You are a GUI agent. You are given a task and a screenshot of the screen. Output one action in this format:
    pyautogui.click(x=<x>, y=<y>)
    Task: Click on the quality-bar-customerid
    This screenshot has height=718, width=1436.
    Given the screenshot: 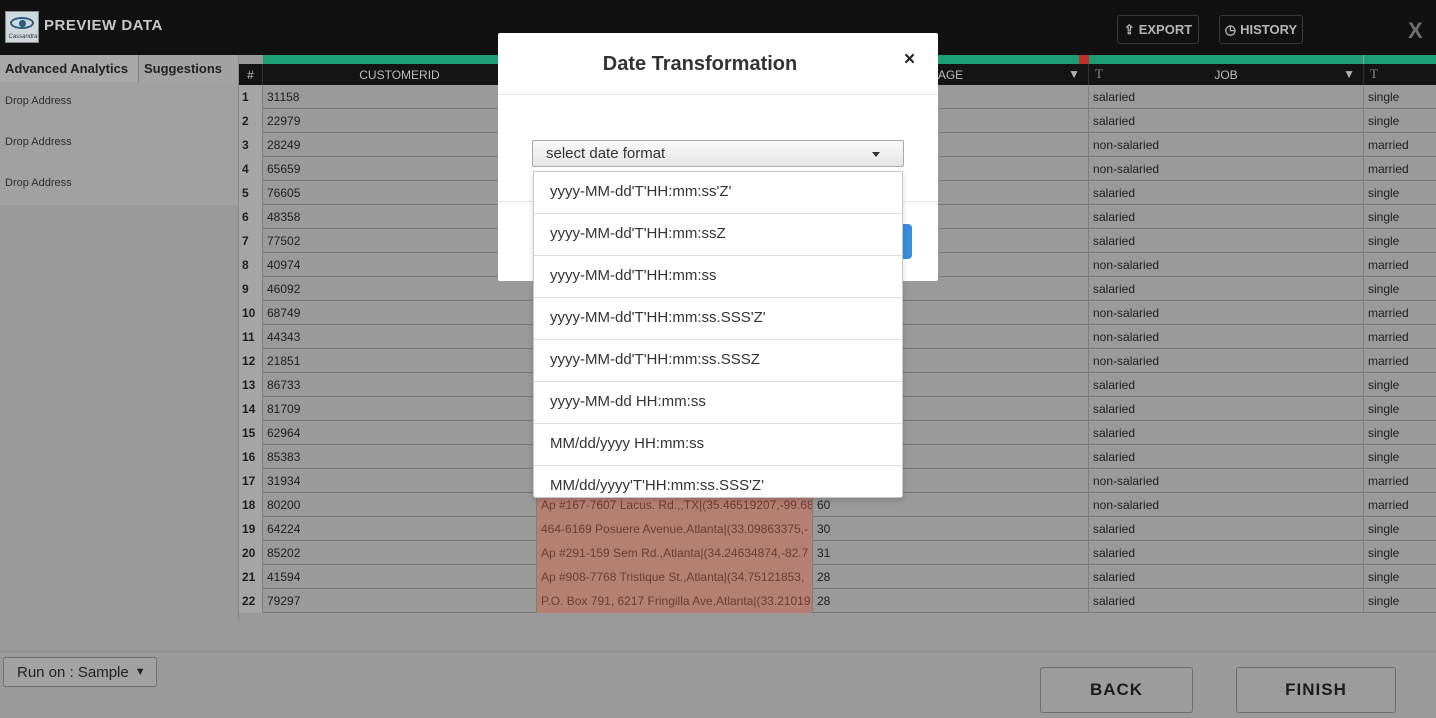 What is the action you would take?
    pyautogui.click(x=400, y=59)
    